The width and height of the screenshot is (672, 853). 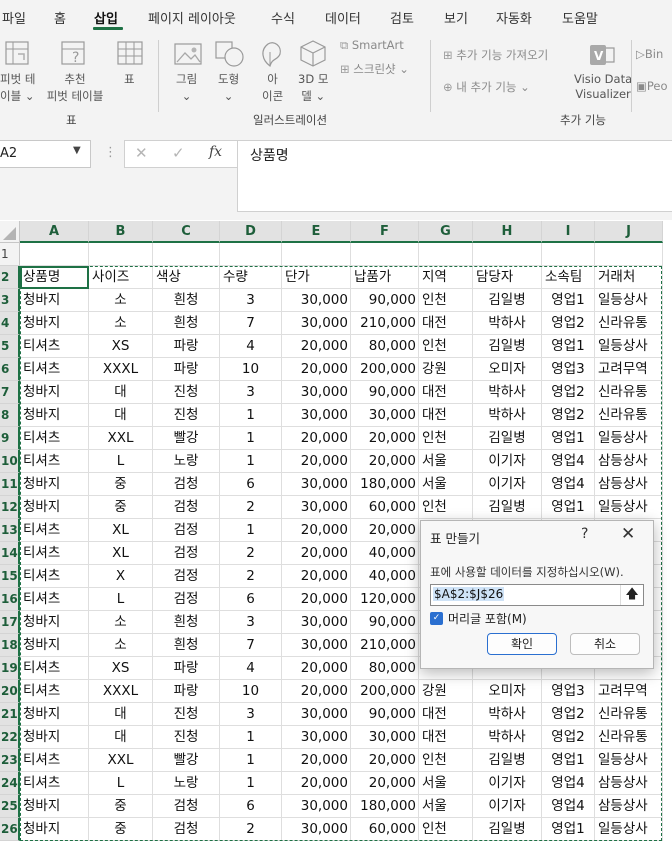 I want to click on my-addins-button: ⊕ 내 추가 기능 ⌄, so click(x=486, y=87).